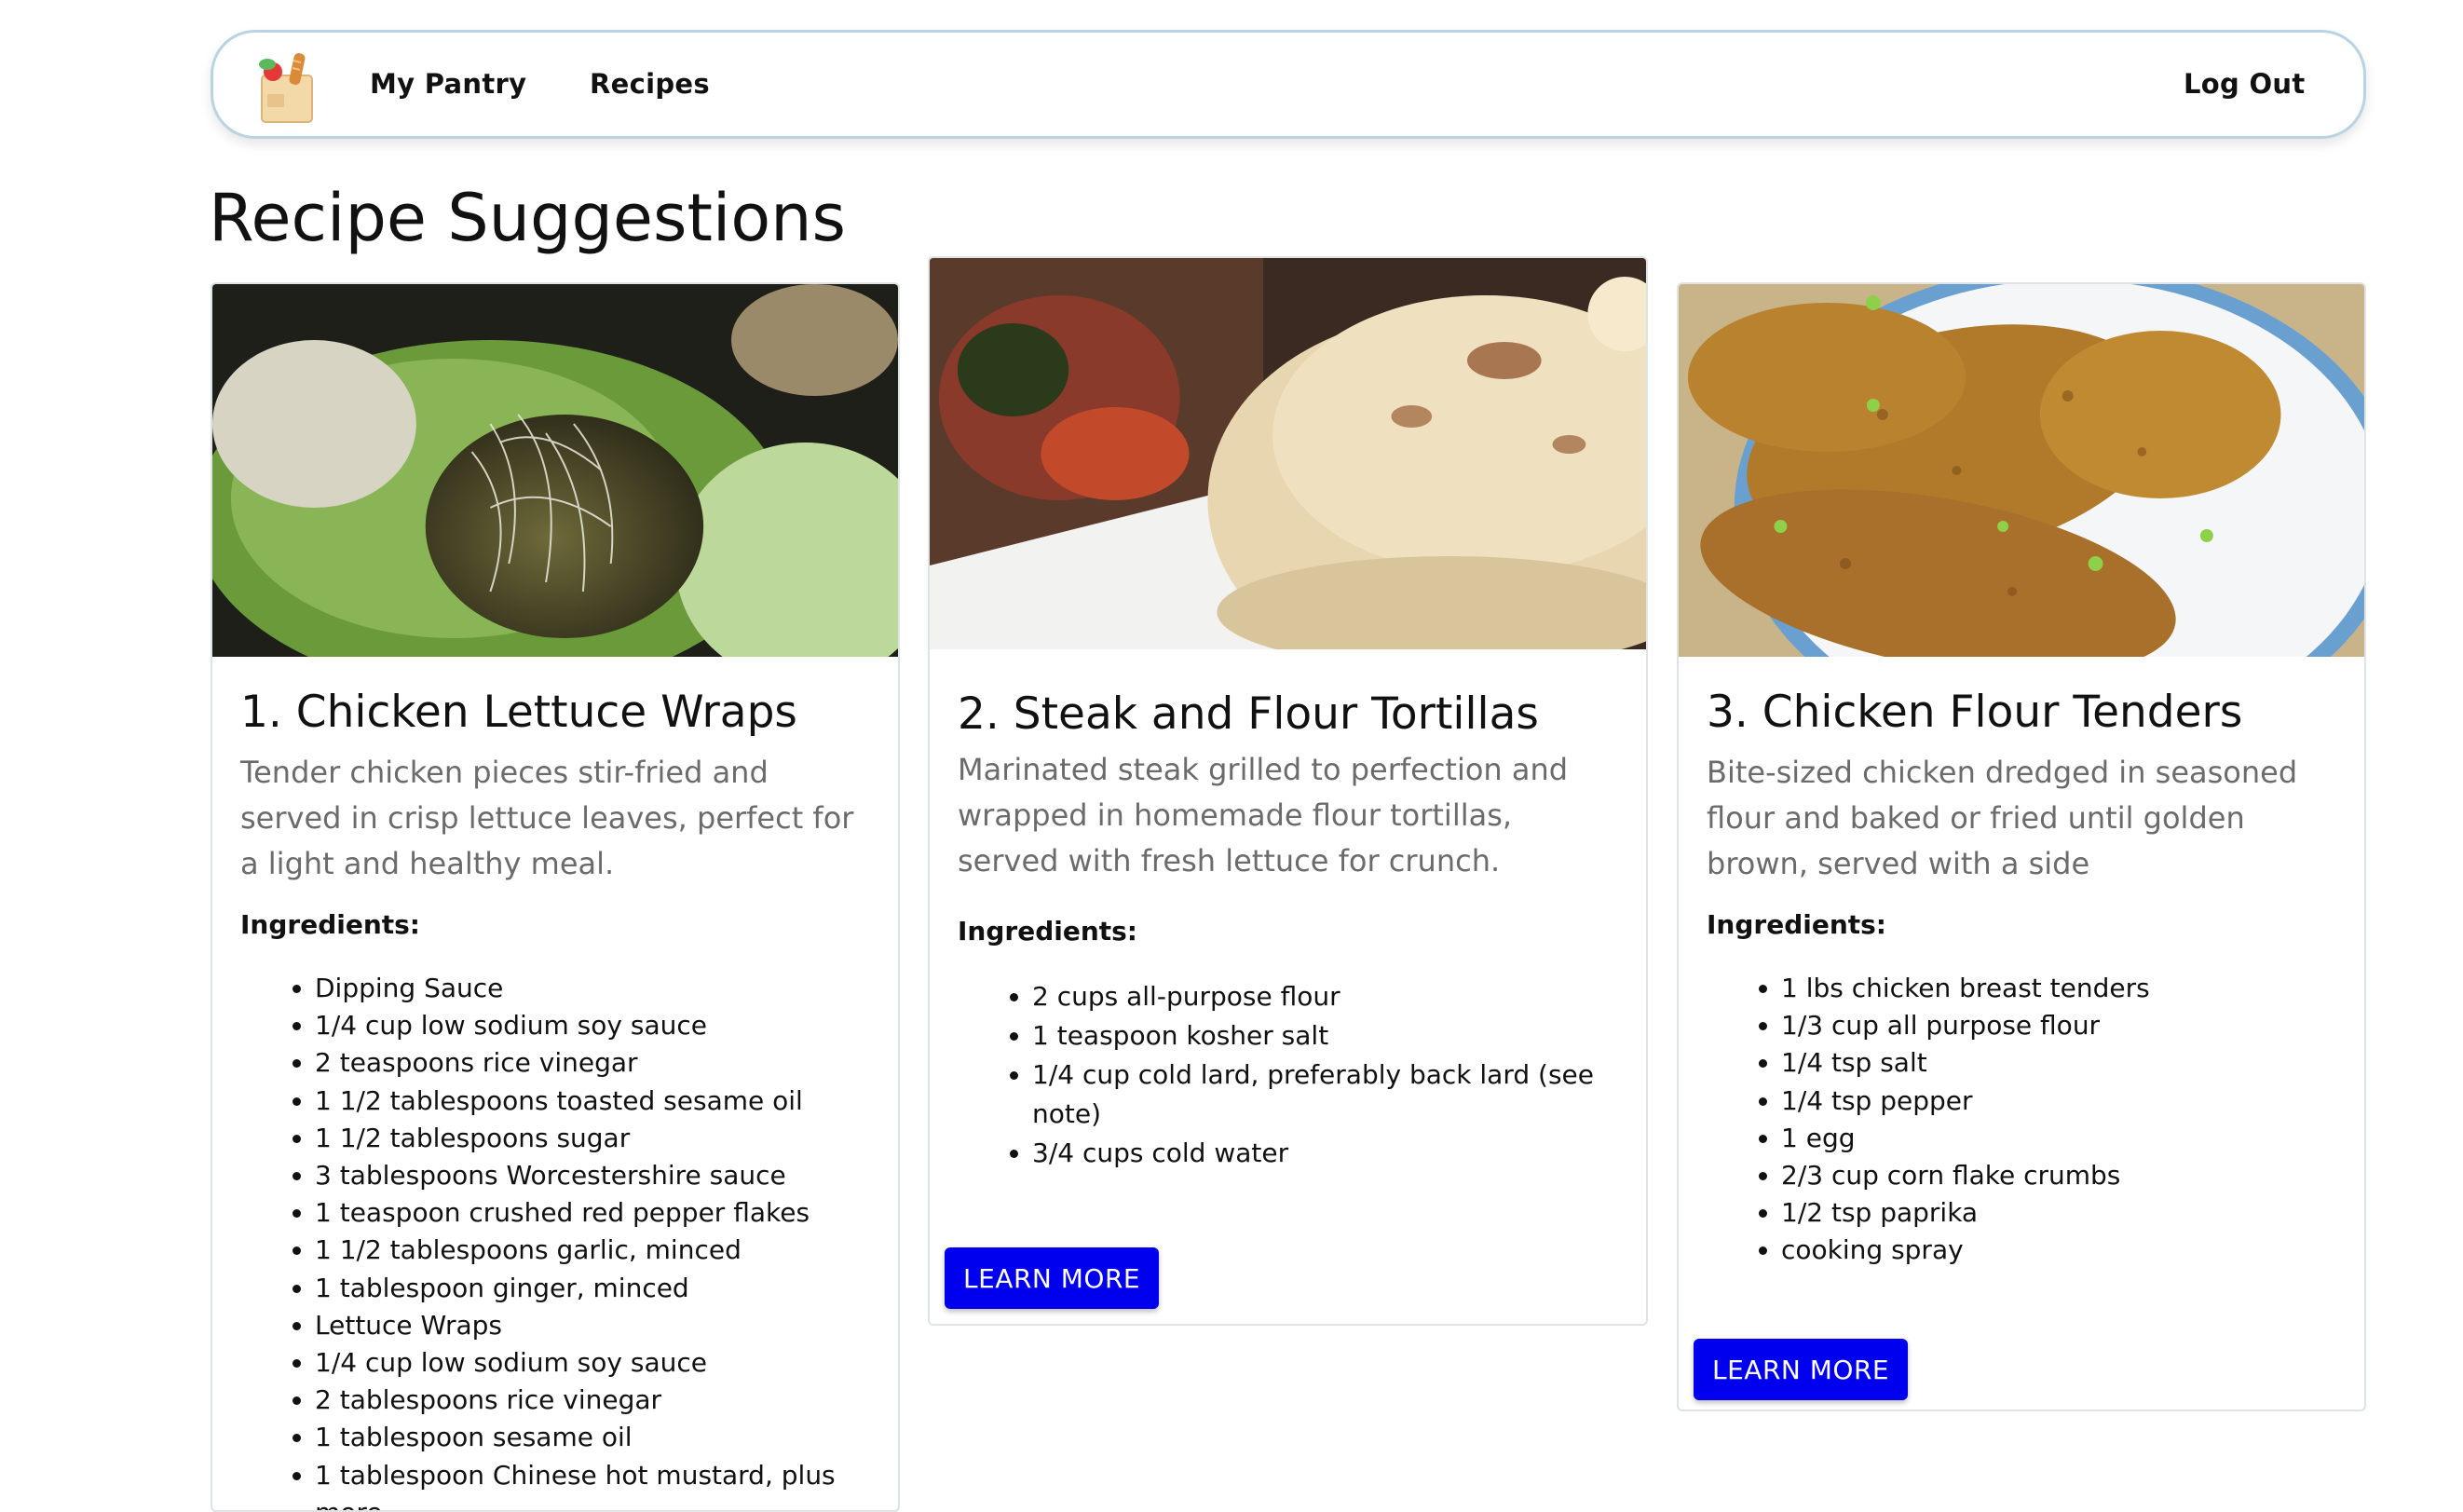  I want to click on ingredient-item: 1/4 tsp pepper, so click(2063, 1101).